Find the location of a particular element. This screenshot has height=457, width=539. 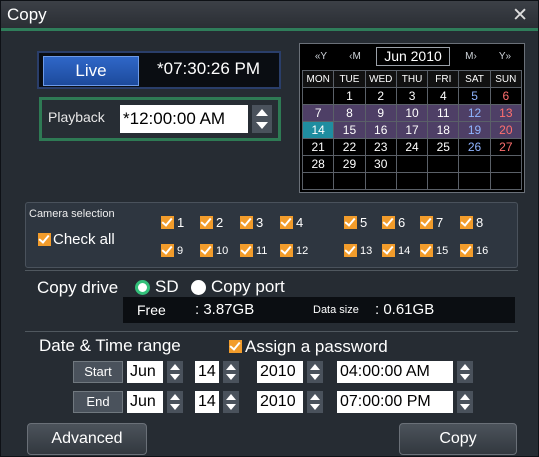

calendar-day: 11 is located at coordinates (443, 113).